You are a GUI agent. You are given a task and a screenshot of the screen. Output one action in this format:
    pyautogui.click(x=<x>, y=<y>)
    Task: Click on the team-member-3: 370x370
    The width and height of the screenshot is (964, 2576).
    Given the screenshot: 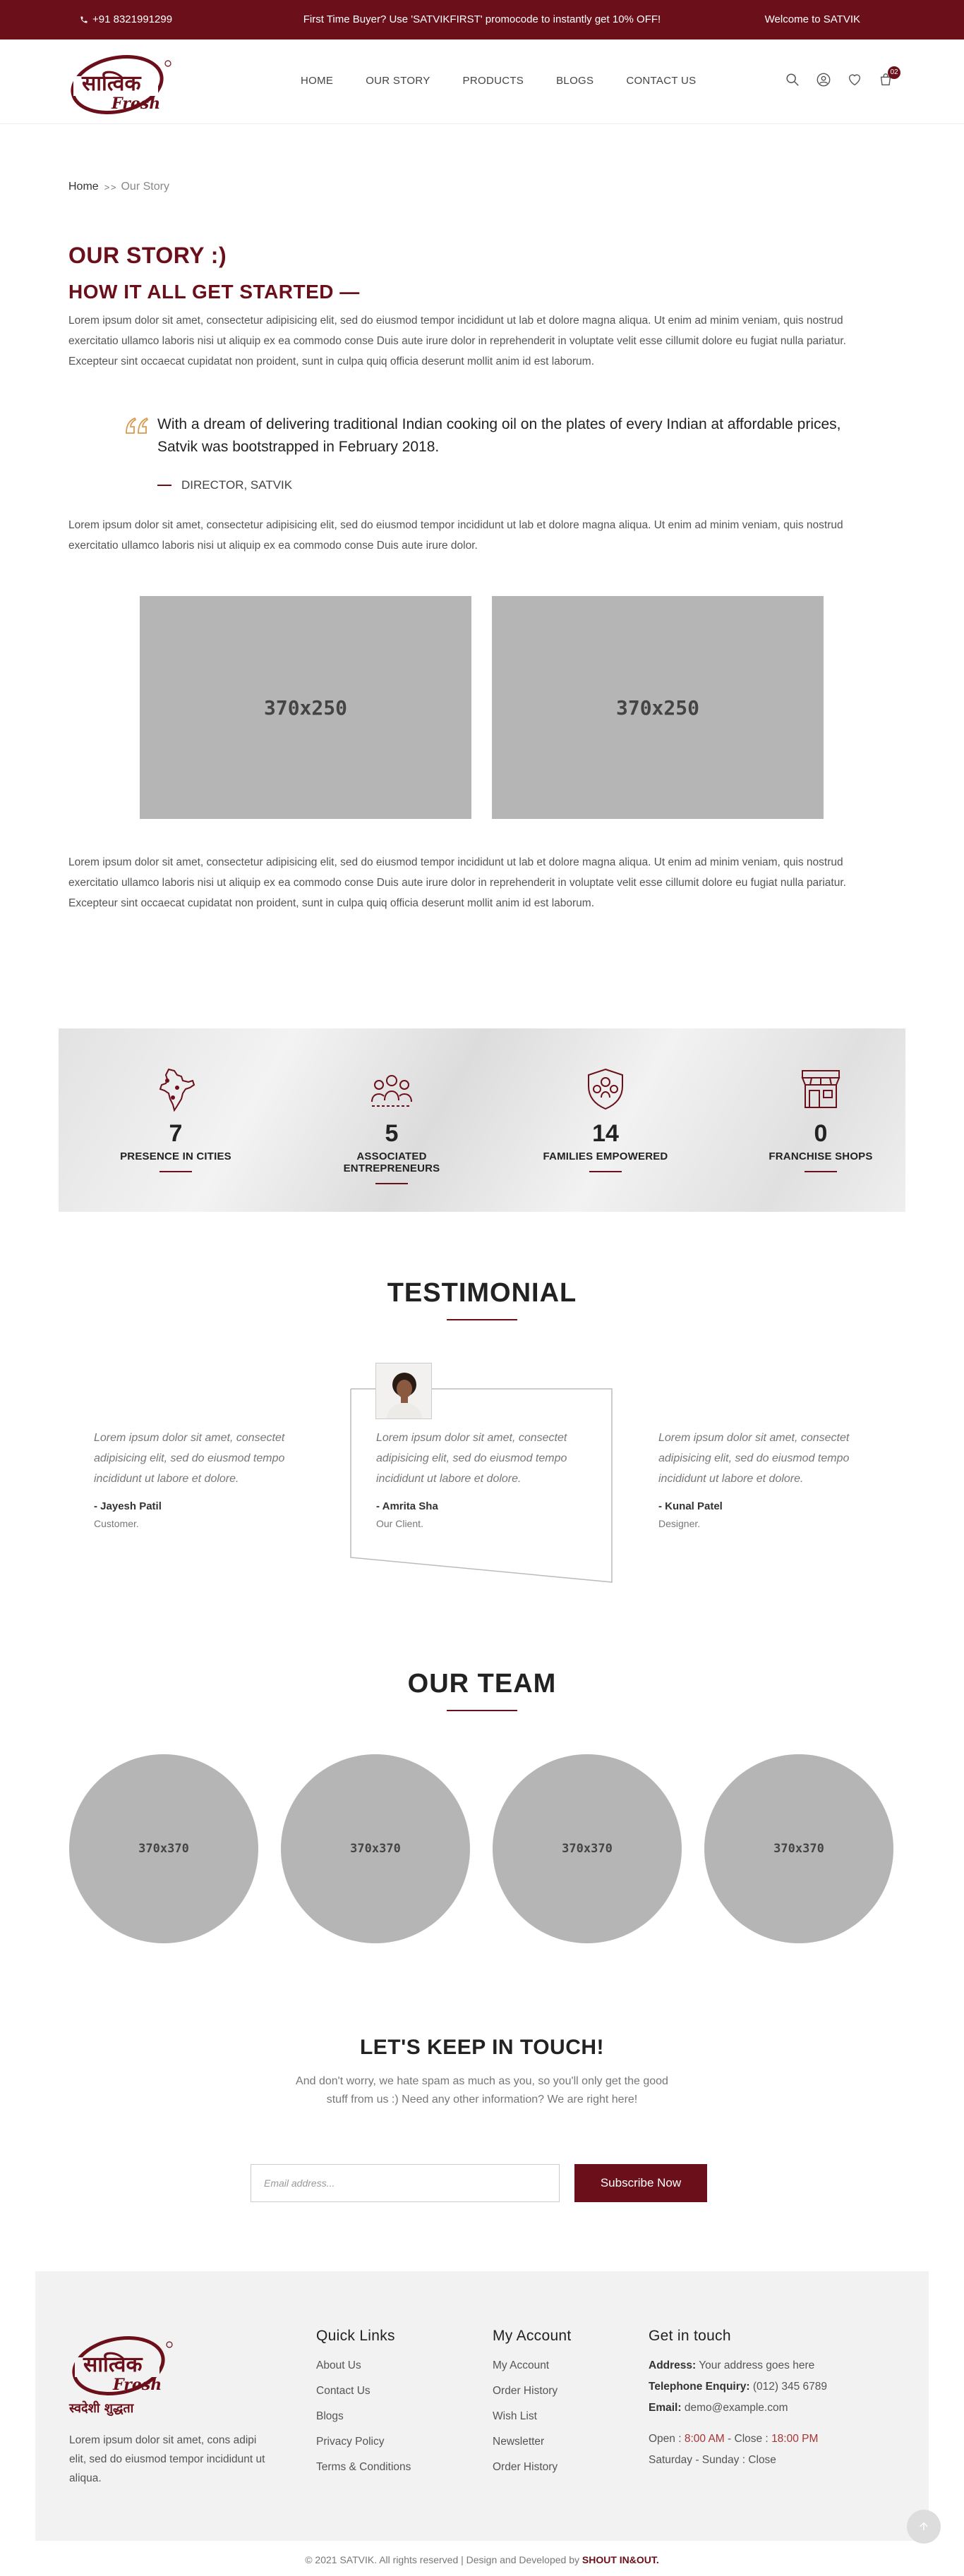 What is the action you would take?
    pyautogui.click(x=587, y=1848)
    